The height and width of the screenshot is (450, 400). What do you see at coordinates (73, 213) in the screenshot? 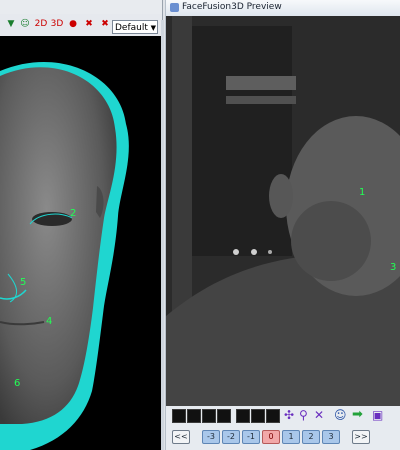
I see `landmark-label: 2` at bounding box center [73, 213].